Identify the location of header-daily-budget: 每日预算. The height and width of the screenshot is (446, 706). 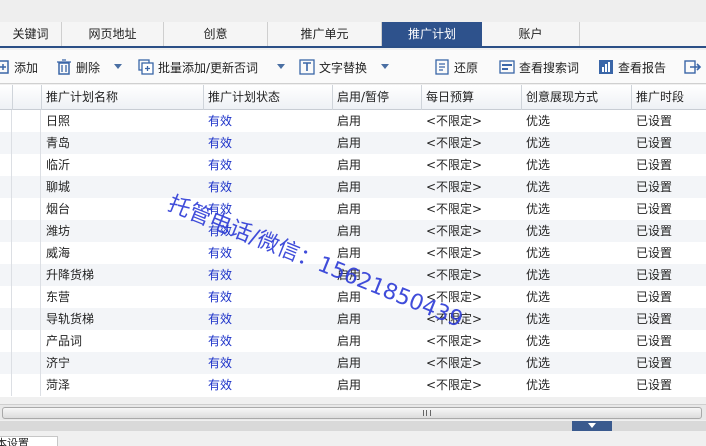
(471, 97).